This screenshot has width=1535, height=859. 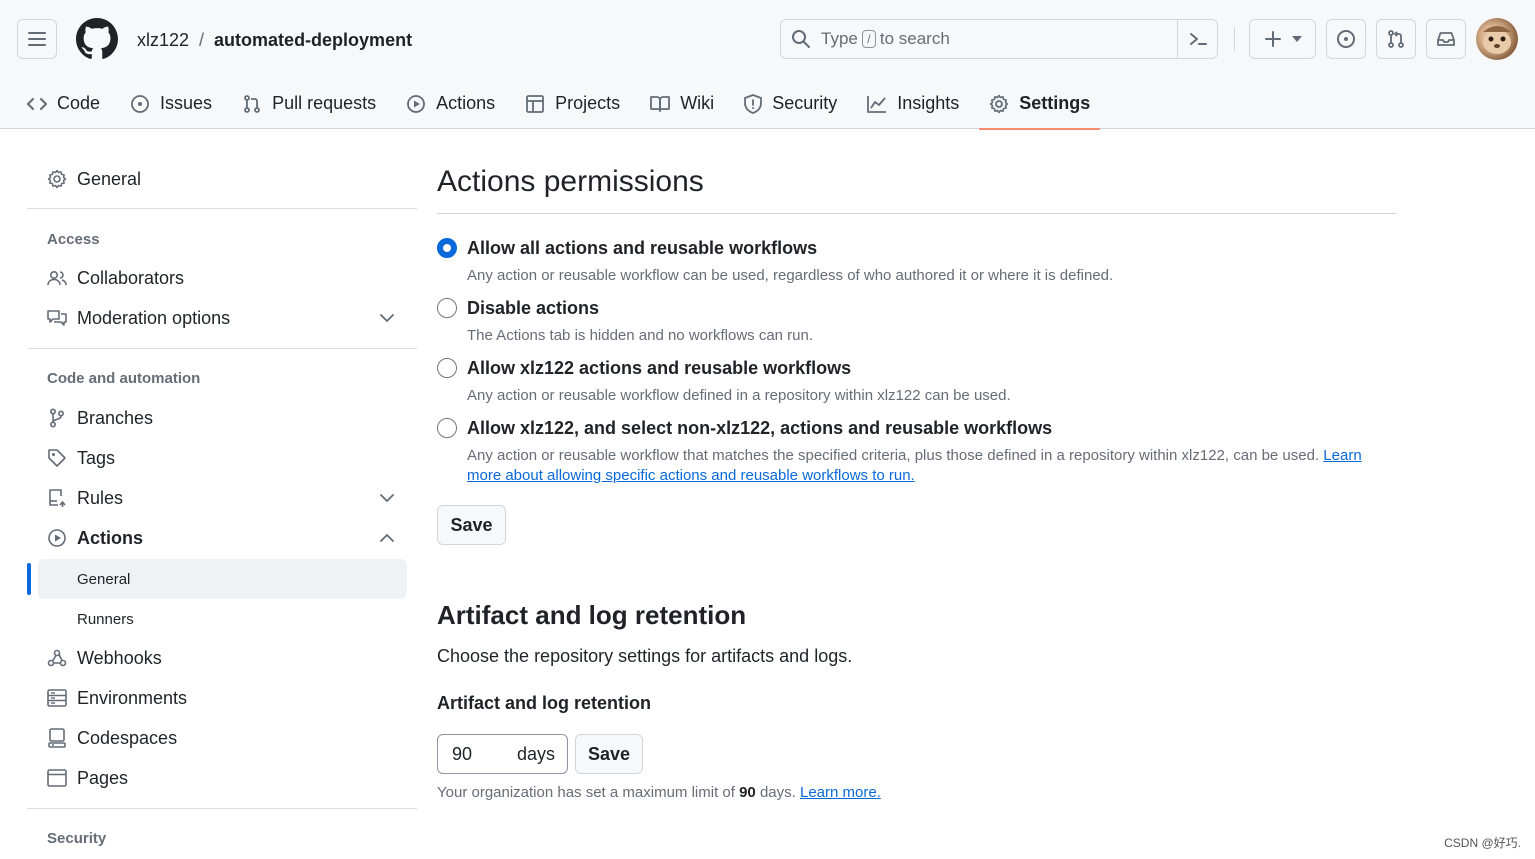 What do you see at coordinates (37, 103) in the screenshot?
I see `code-icon` at bounding box center [37, 103].